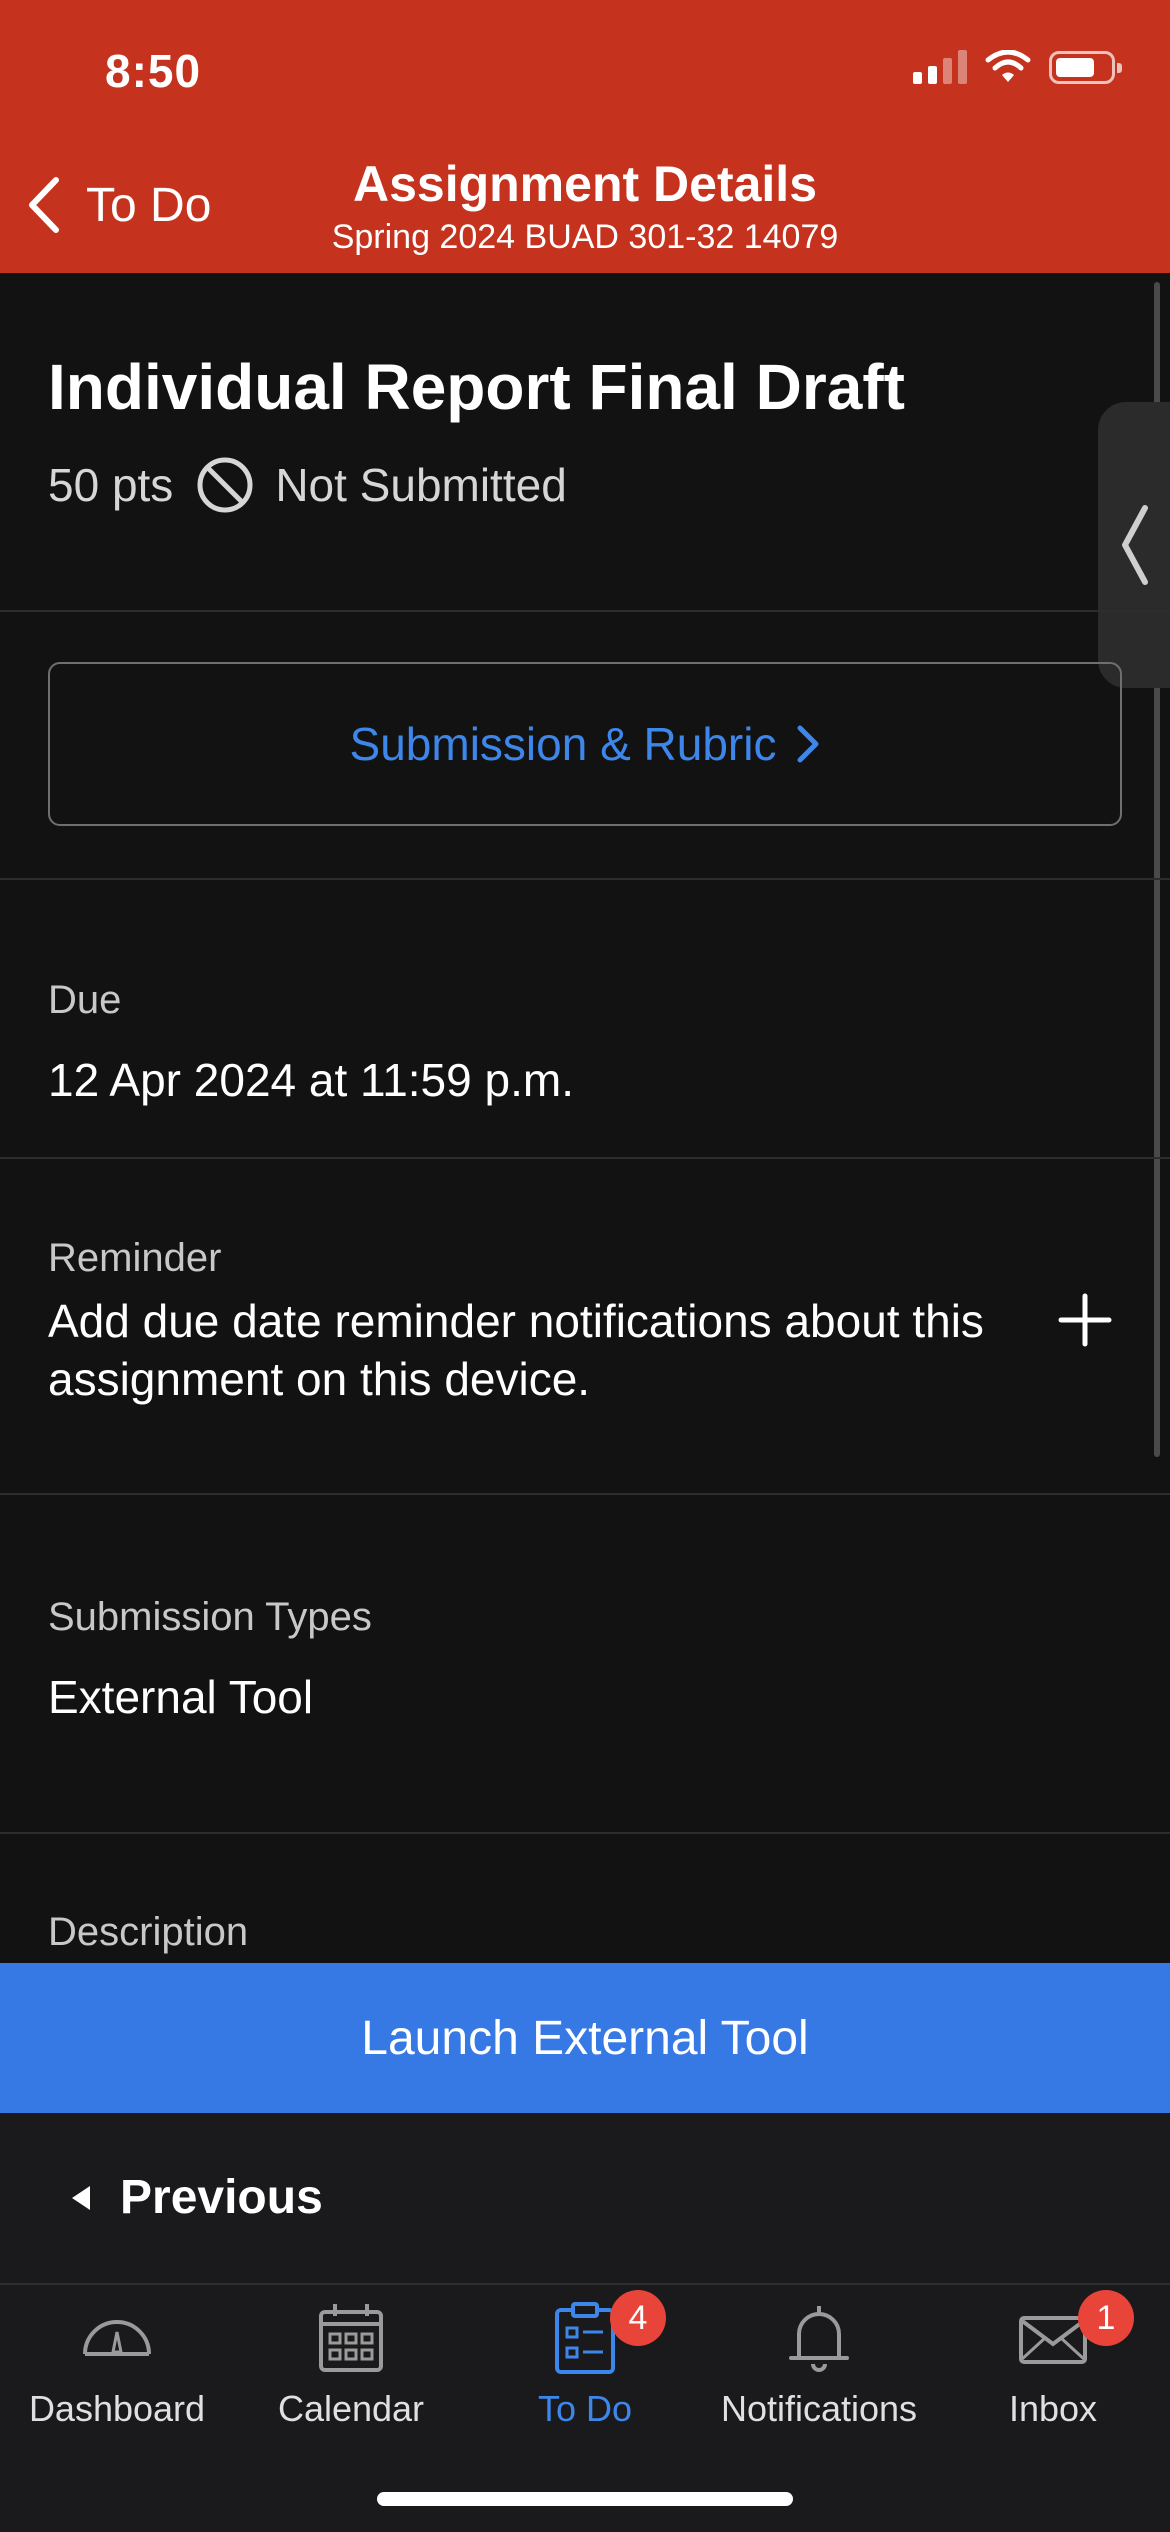 This screenshot has width=1170, height=2532. Describe the element at coordinates (117, 2338) in the screenshot. I see `dashboard-gauge-icon` at that location.